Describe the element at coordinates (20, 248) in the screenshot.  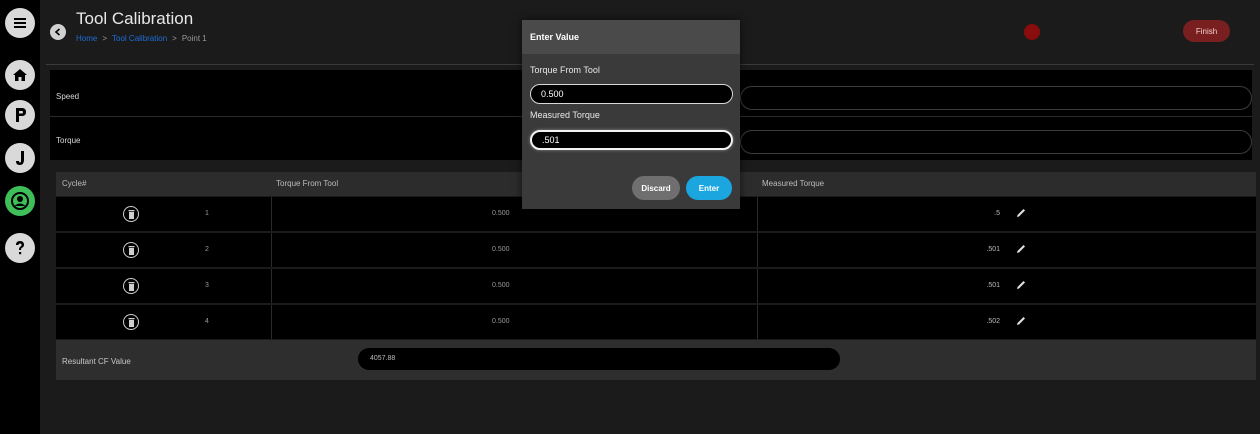
I see `help-icon` at that location.